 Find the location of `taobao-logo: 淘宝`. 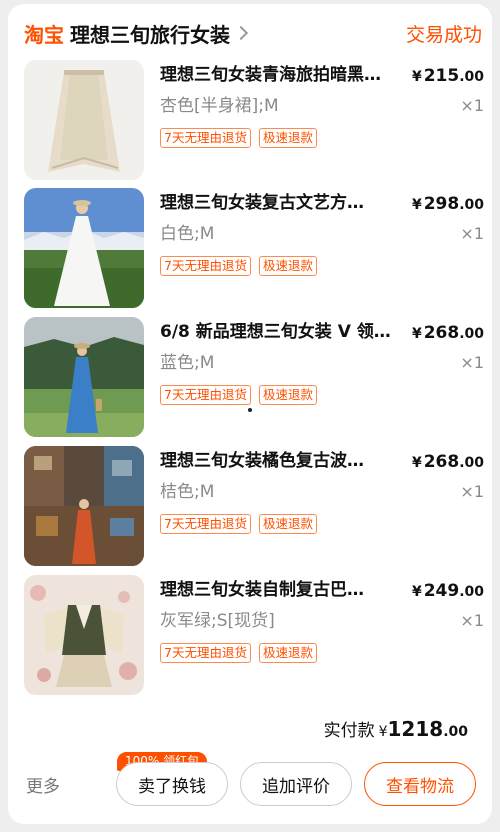

taobao-logo: 淘宝 is located at coordinates (44, 34).